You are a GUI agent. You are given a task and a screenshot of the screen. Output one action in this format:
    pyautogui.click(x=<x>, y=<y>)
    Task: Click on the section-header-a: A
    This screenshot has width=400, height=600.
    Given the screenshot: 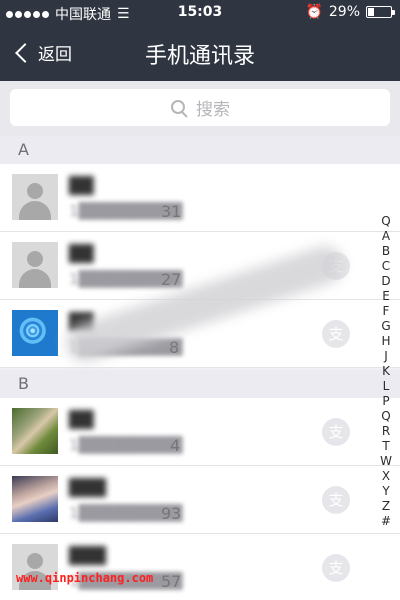 What is the action you would take?
    pyautogui.click(x=200, y=150)
    